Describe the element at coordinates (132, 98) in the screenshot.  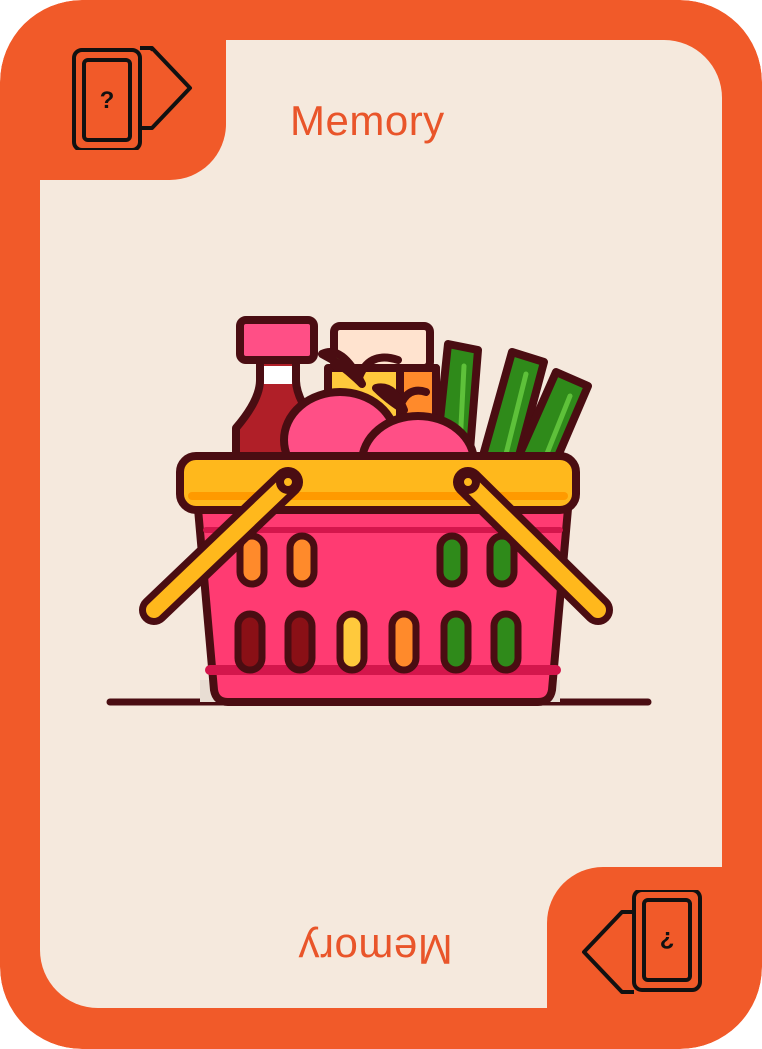
I see `question-card-flip-icon: ?` at that location.